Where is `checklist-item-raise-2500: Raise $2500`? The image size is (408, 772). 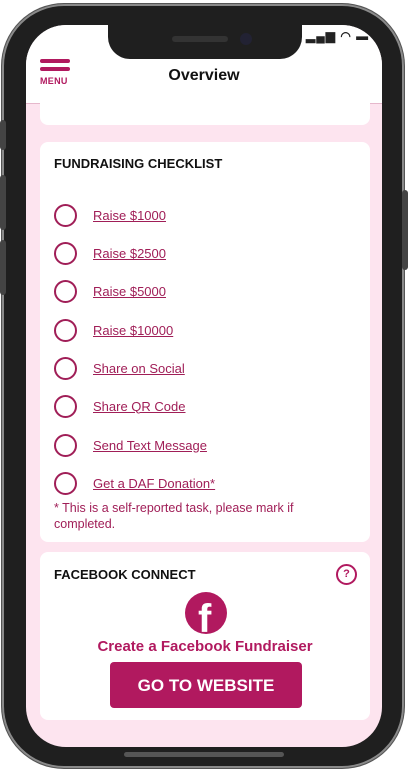 checklist-item-raise-2500: Raise $2500 is located at coordinates (110, 253).